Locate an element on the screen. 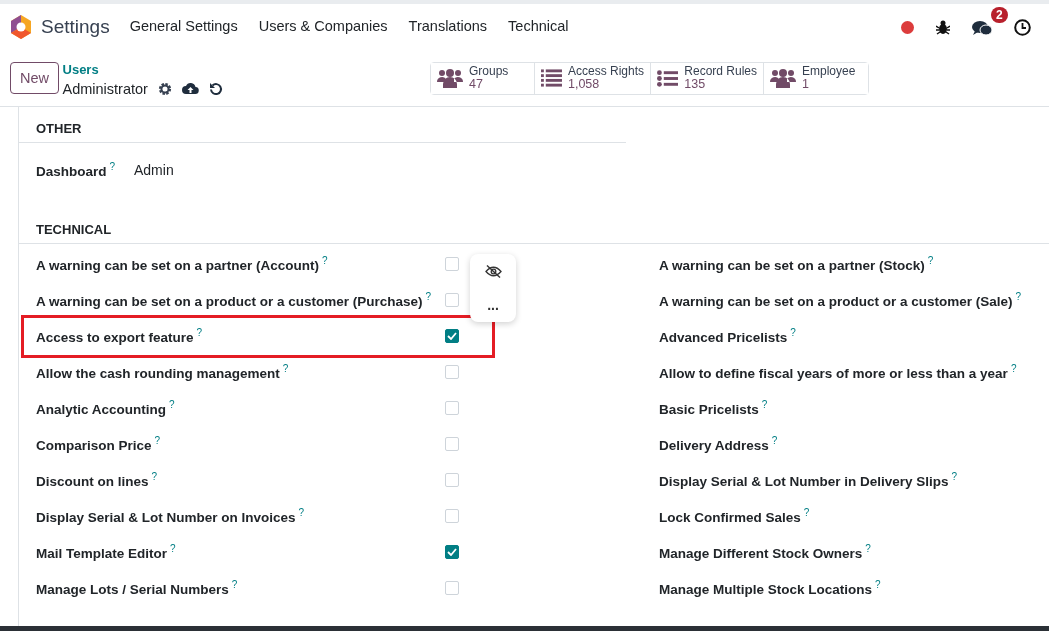 The image size is (1049, 631). breadcrumb-link: Users is located at coordinates (80, 69).